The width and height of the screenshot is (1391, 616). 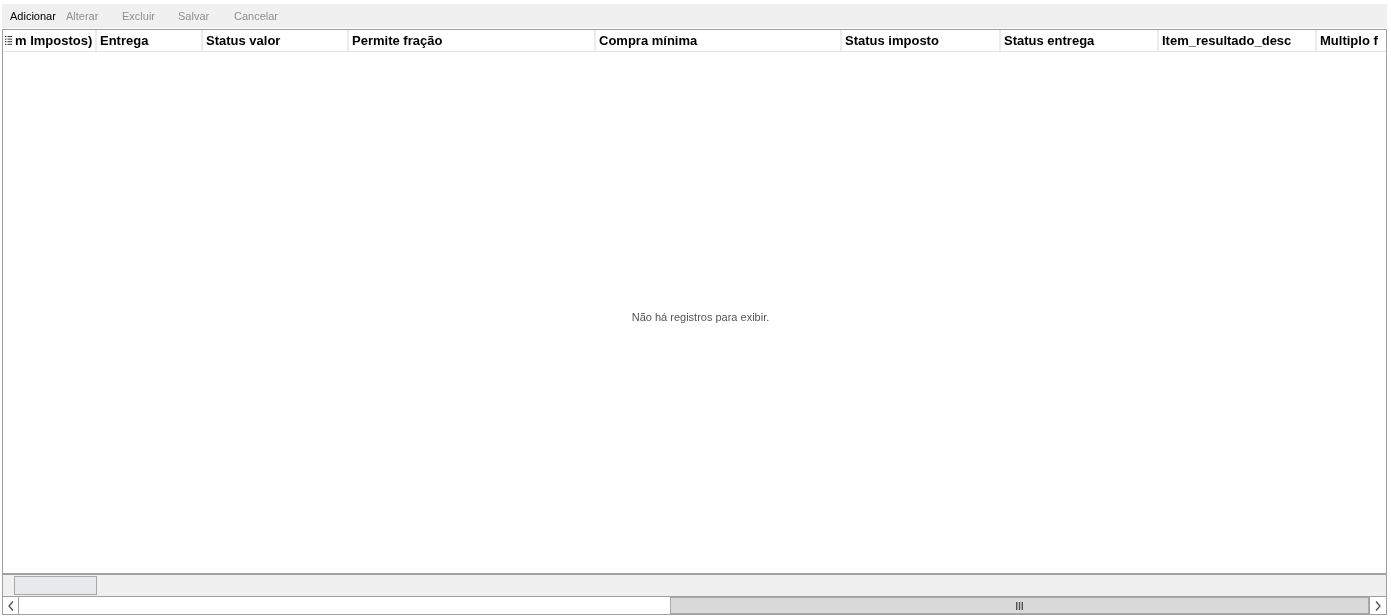 What do you see at coordinates (1049, 40) in the screenshot?
I see `column-header: Status entrega` at bounding box center [1049, 40].